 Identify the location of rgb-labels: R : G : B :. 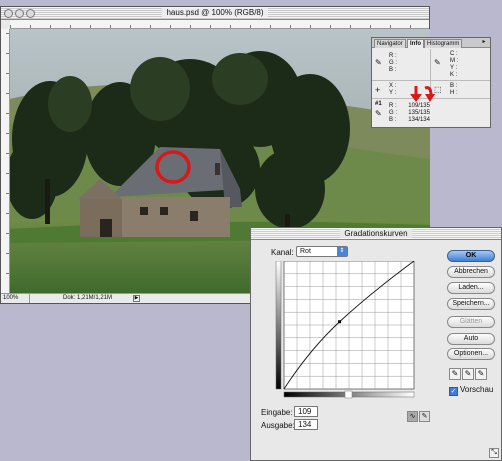
(393, 63).